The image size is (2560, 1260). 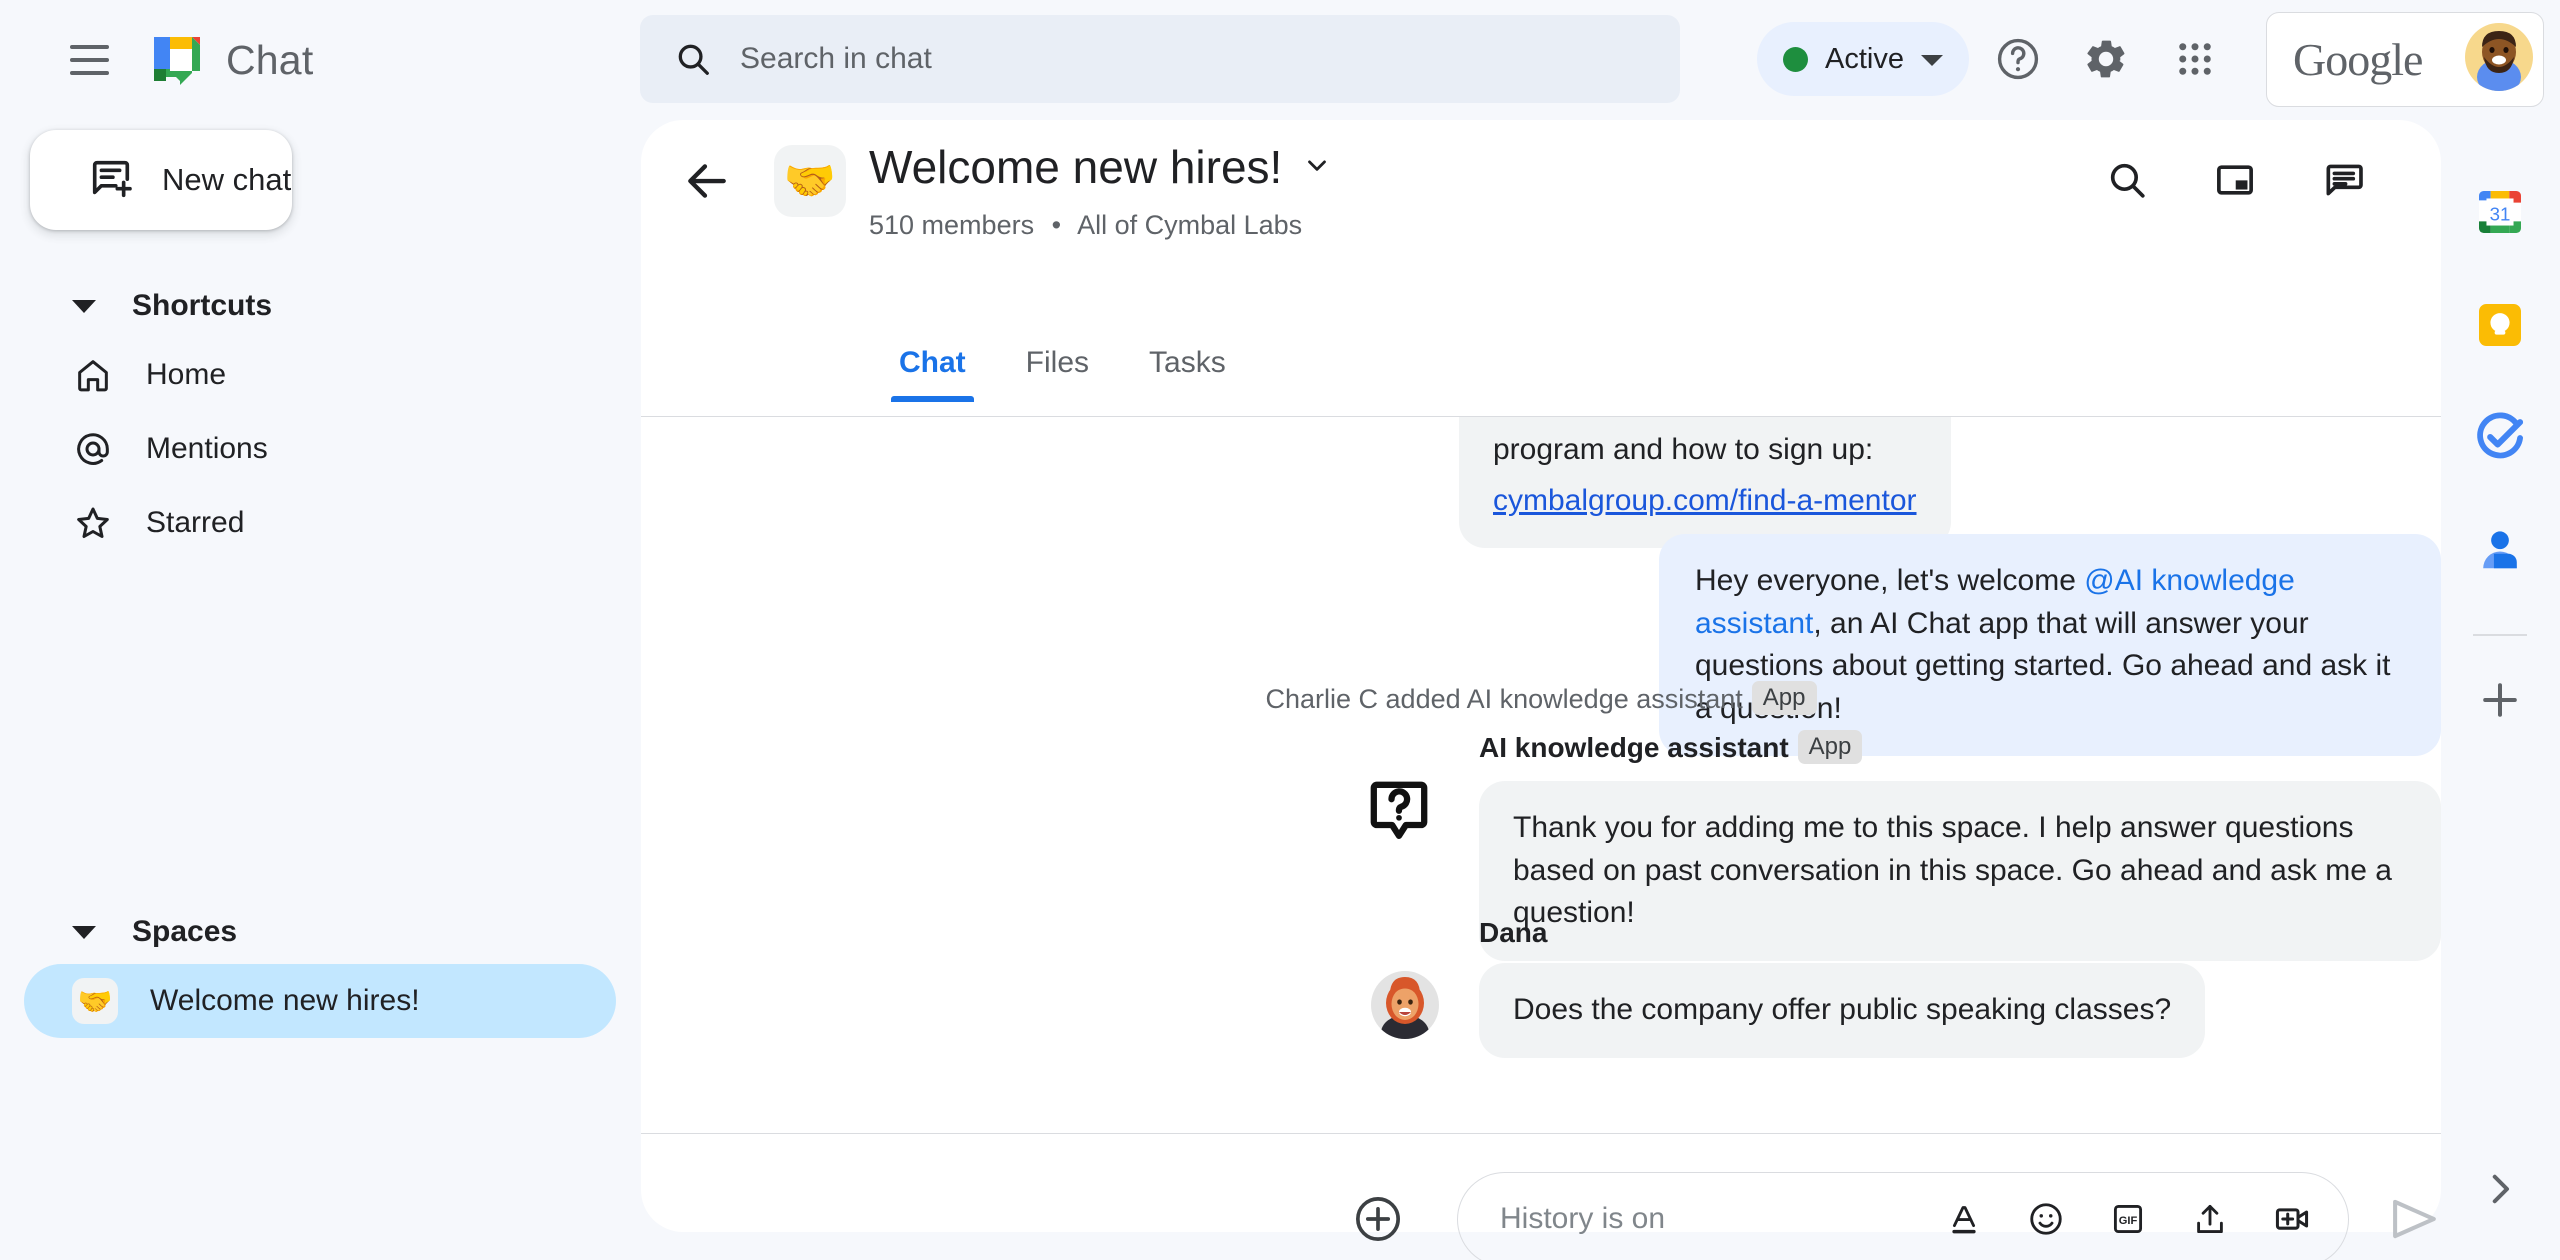 I want to click on sidebar-item-label: Mentions, so click(x=207, y=448).